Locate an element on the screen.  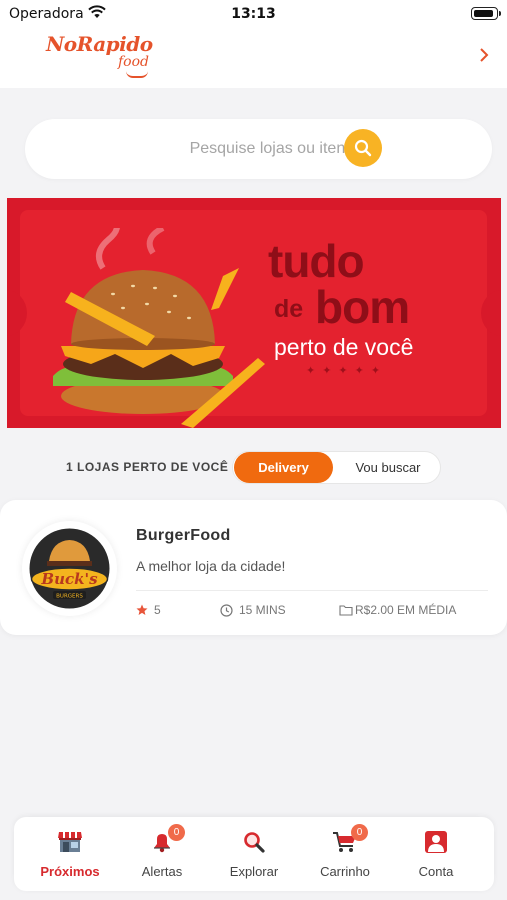
star-icon is located at coordinates (142, 609).